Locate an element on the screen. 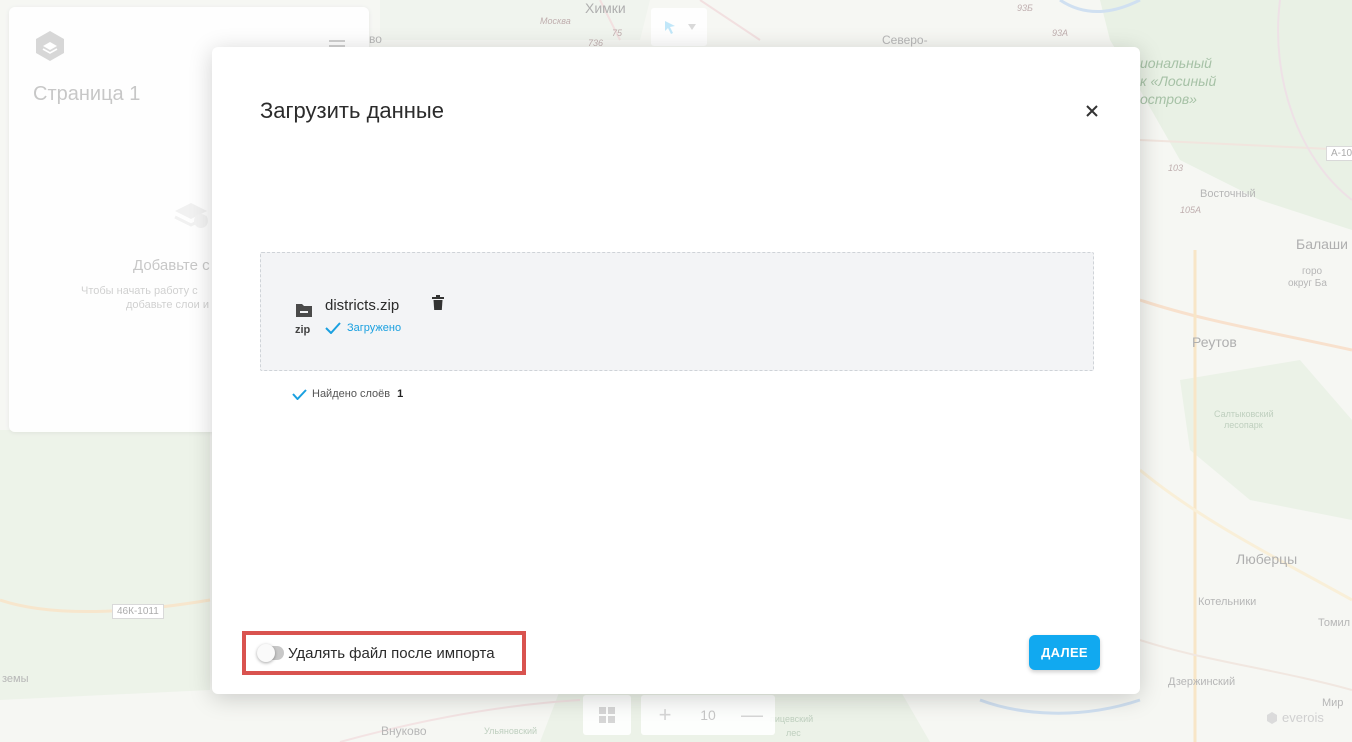 This screenshot has width=1352, height=742. next-button: ДАЛЕЕ is located at coordinates (1064, 652).